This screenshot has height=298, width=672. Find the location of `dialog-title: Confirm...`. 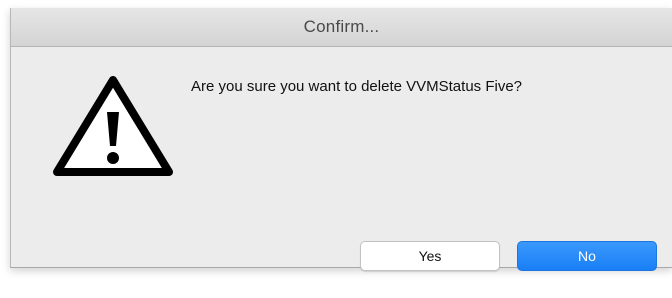

dialog-title: Confirm... is located at coordinates (341, 26).